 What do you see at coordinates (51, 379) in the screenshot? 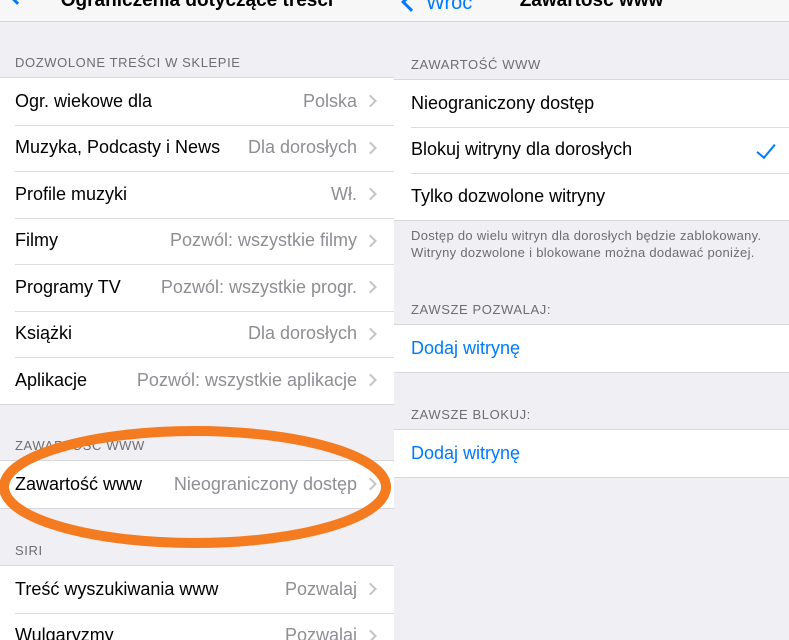
I see `row-label: Aplikacje` at bounding box center [51, 379].